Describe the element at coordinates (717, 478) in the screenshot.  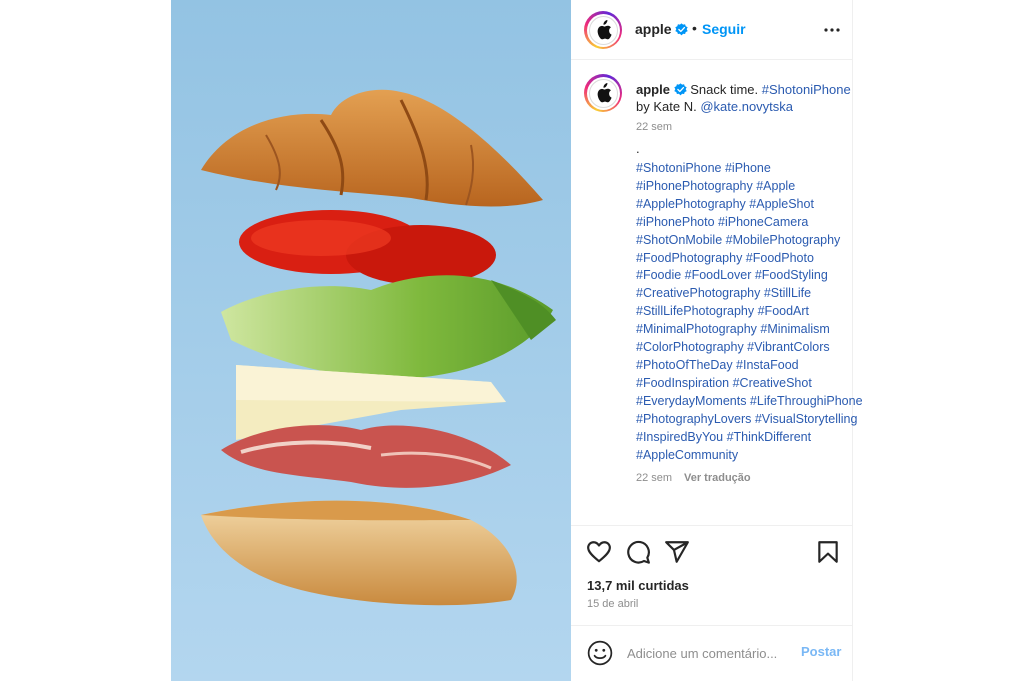
I see `see-translation-link: Ver tradução` at that location.